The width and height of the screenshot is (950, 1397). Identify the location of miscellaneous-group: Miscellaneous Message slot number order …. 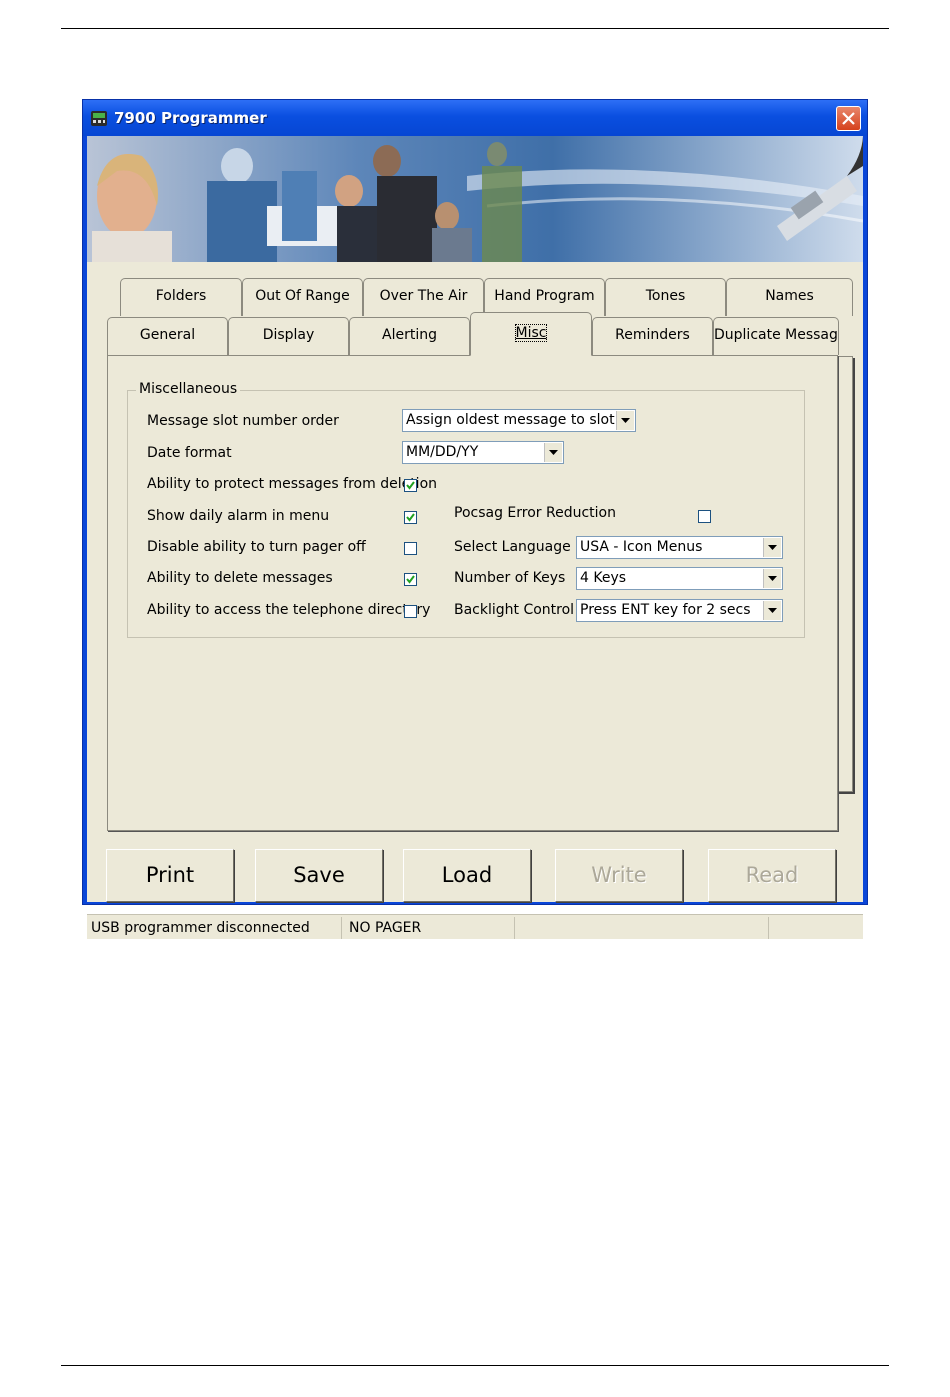
(466, 509).